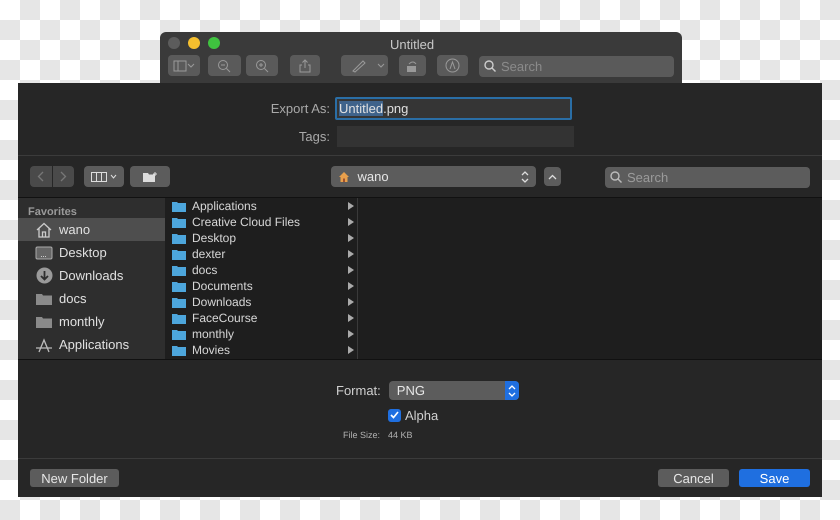 The image size is (840, 520). Describe the element at coordinates (421, 415) in the screenshot. I see `alpha-label: Alpha` at that location.